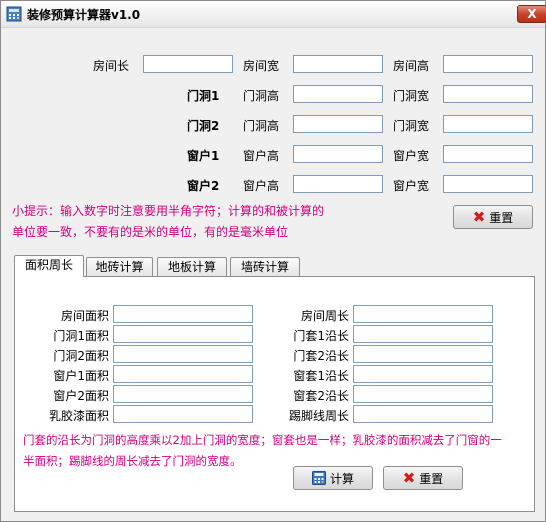 The image size is (546, 522). Describe the element at coordinates (321, 336) in the screenshot. I see `door-casing1-length-label: 门套1沿长` at that location.